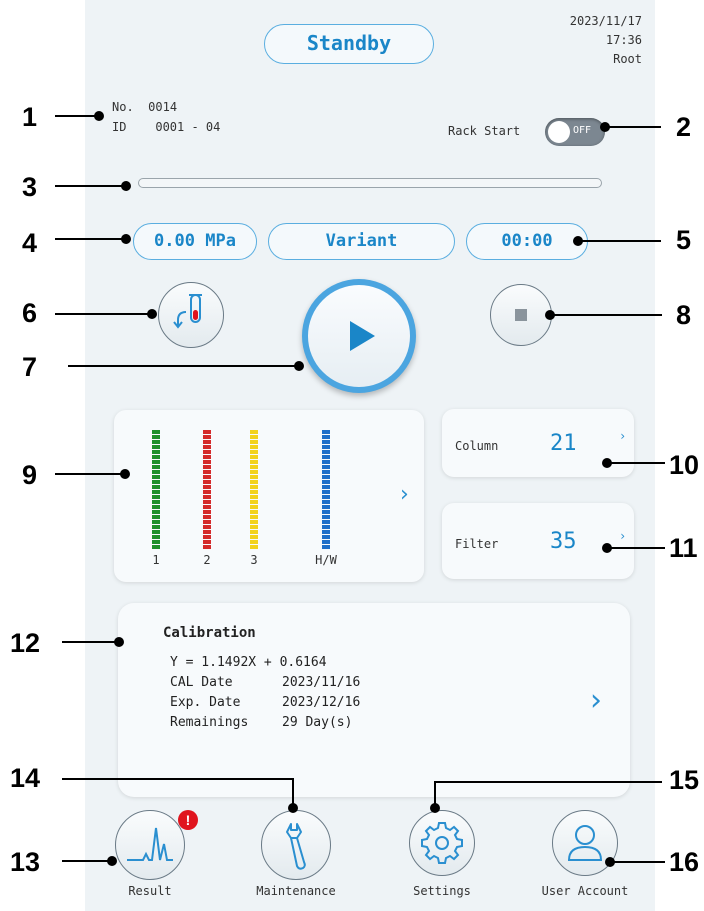 The image size is (704, 911). I want to click on stop-button, so click(521, 315).